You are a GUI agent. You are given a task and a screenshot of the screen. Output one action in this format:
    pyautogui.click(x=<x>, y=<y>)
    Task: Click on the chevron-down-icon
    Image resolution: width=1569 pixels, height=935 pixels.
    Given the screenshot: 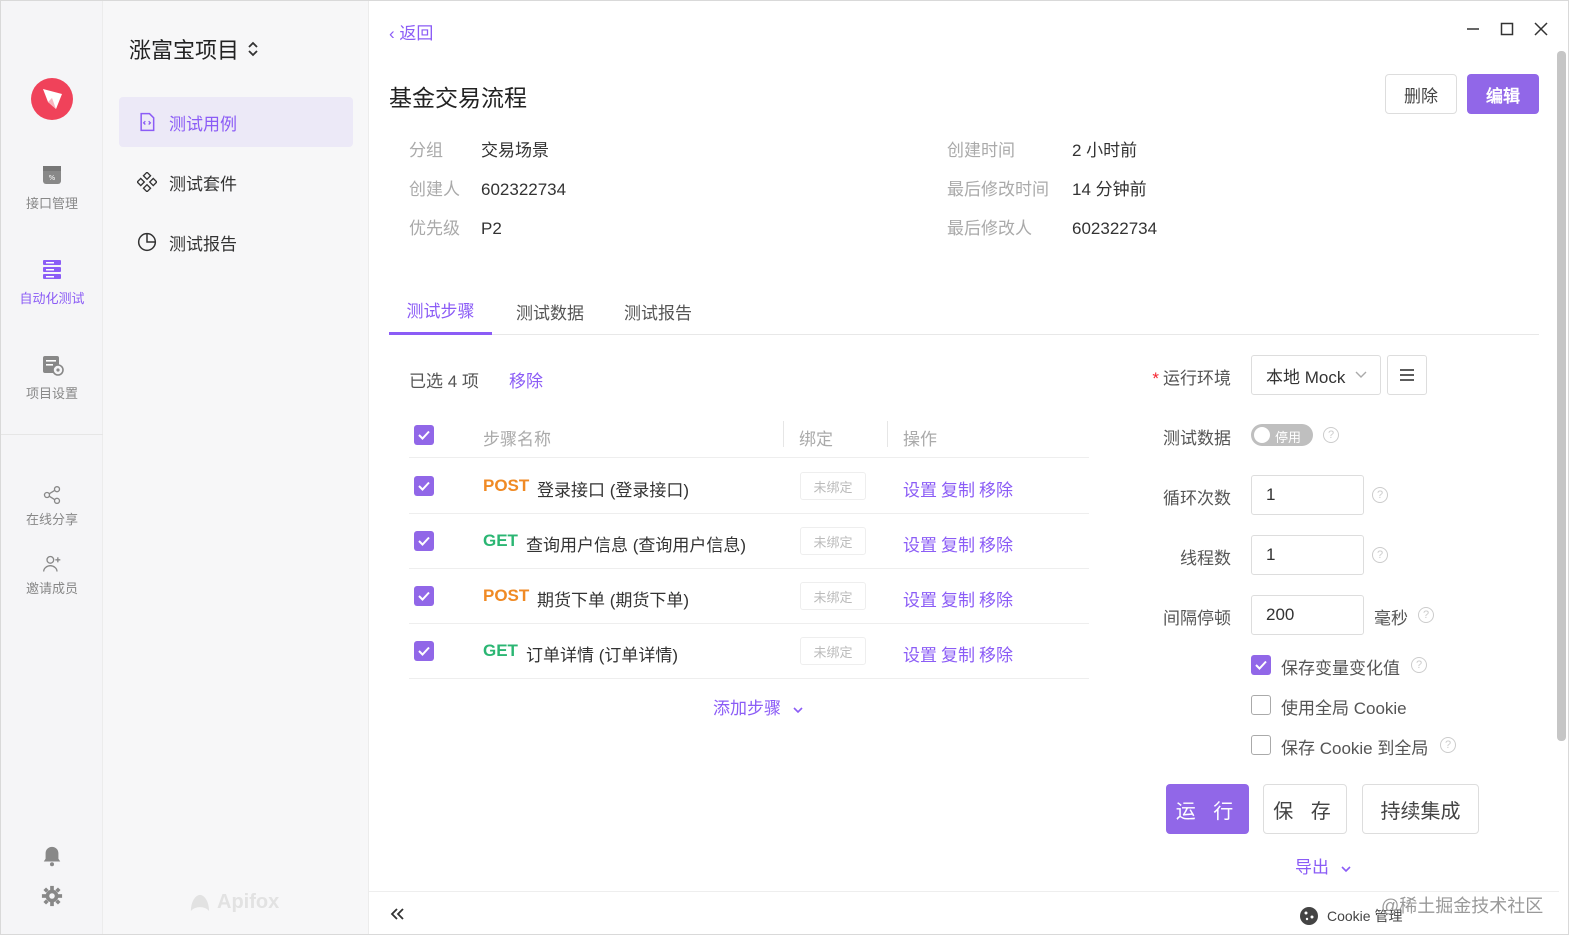 What is the action you would take?
    pyautogui.click(x=1346, y=869)
    